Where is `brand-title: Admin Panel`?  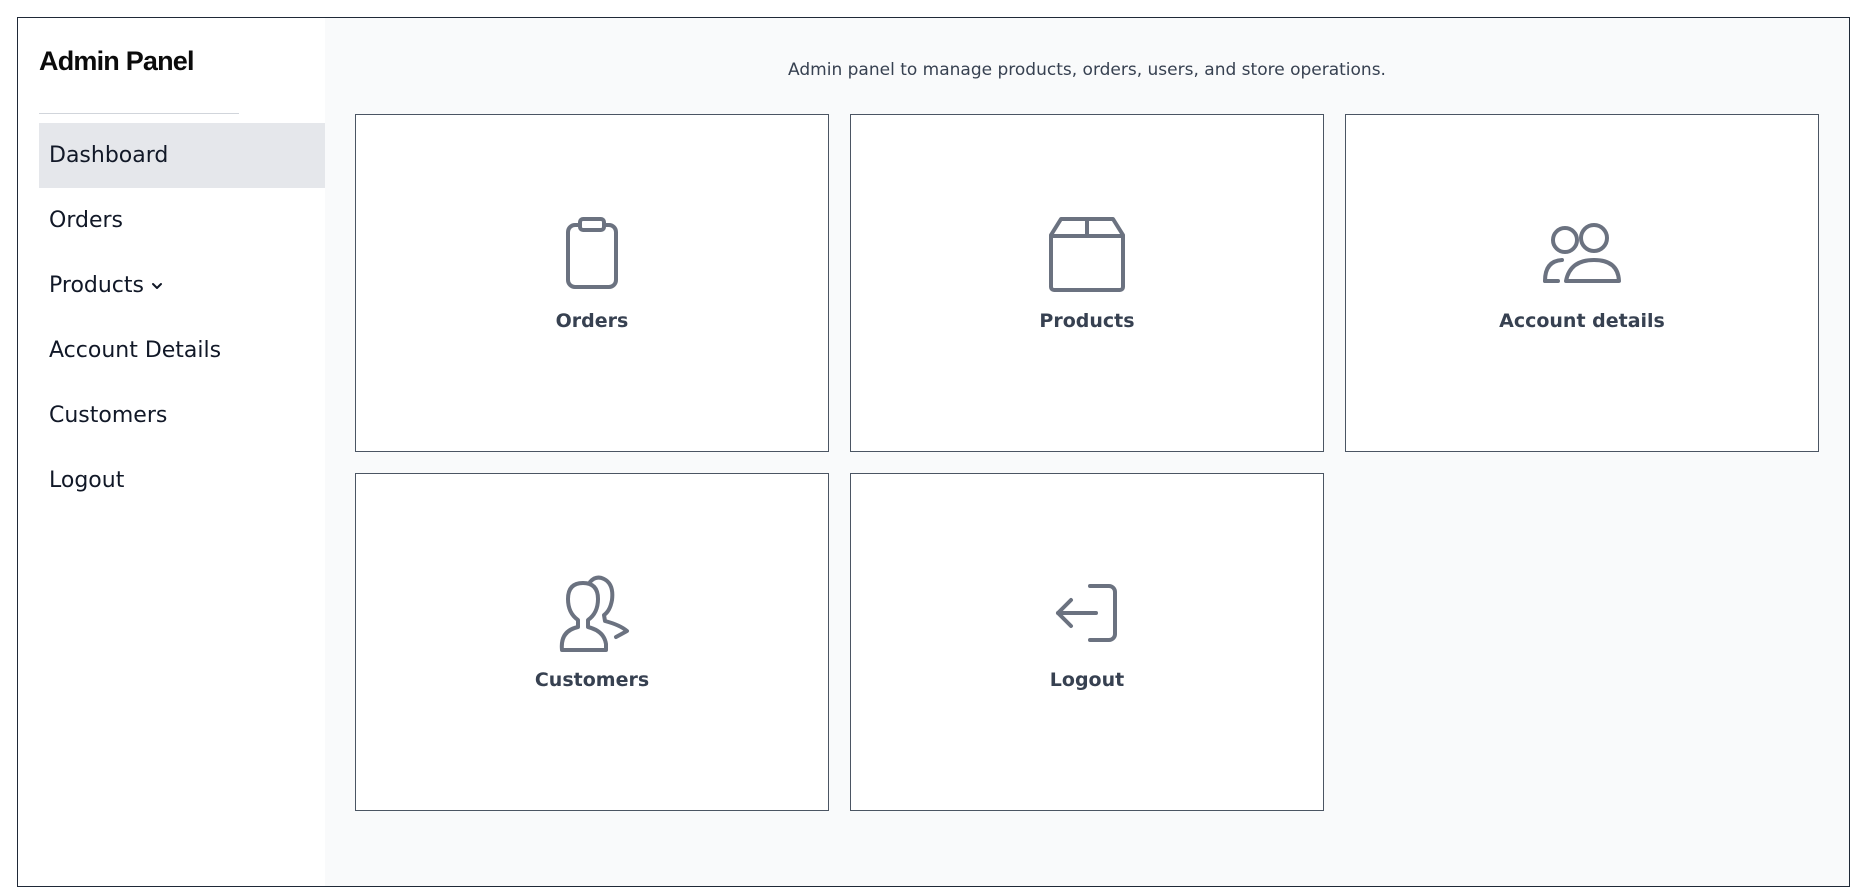
brand-title: Admin Panel is located at coordinates (117, 61).